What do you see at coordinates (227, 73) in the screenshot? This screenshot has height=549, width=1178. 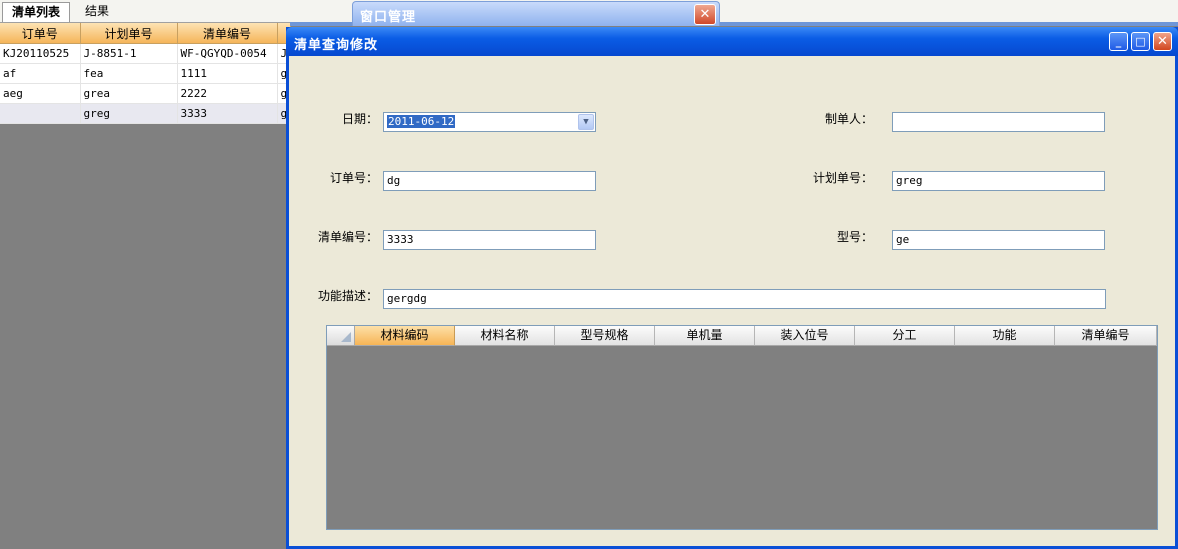 I see `cell: 1111` at bounding box center [227, 73].